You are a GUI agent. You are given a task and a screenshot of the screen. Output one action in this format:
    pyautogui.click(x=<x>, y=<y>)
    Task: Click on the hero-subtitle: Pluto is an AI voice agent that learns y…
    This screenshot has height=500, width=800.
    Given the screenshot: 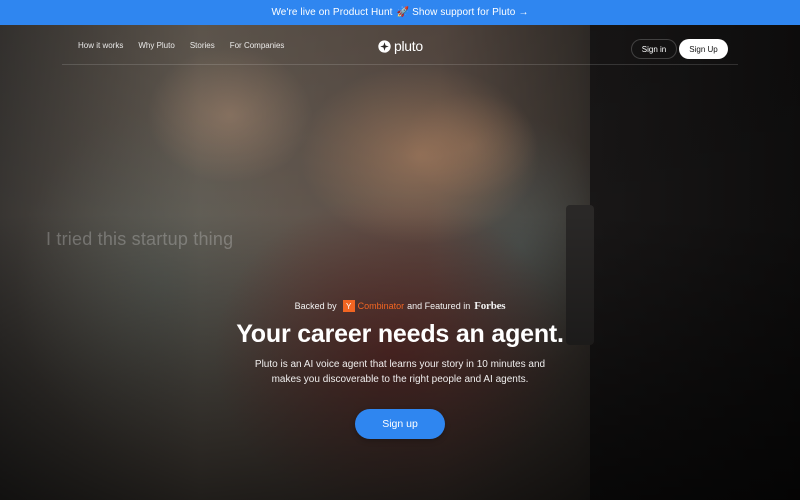 What is the action you would take?
    pyautogui.click(x=400, y=372)
    